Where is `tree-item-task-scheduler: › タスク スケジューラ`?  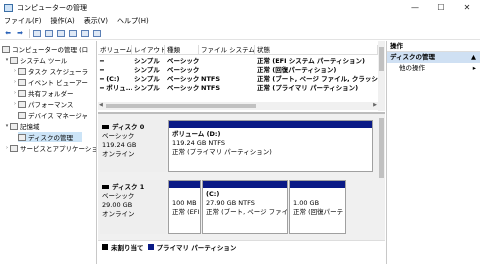
tree-item-task-scheduler: › タスク スケジューラ is located at coordinates (50, 71).